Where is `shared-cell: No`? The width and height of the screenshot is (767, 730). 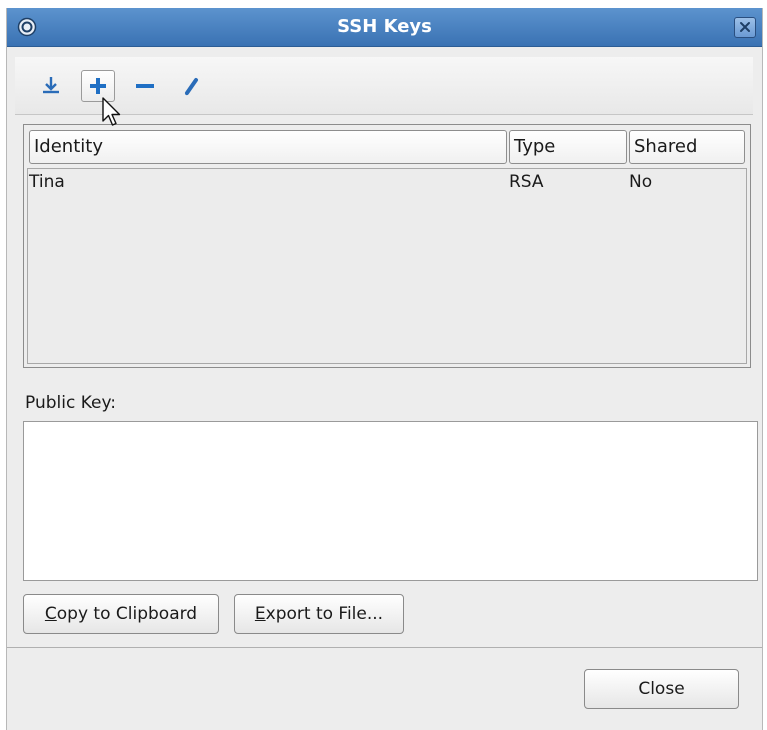
shared-cell: No is located at coordinates (641, 182).